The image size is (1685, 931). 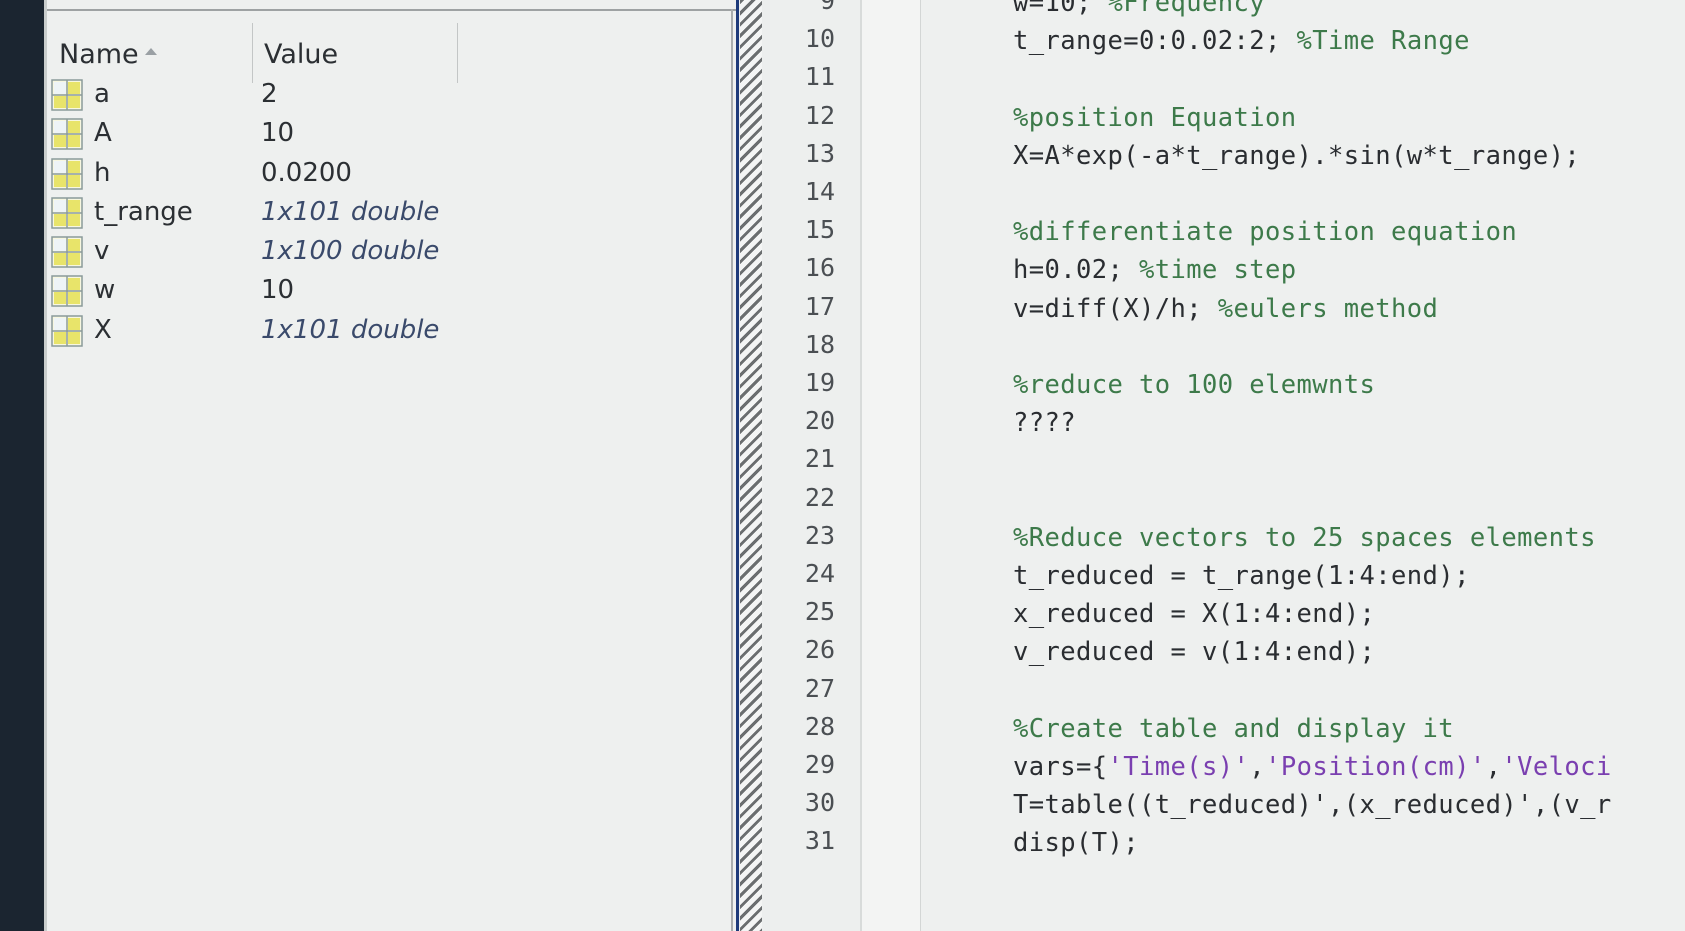 I want to click on screen-bezel, so click(x=22, y=465).